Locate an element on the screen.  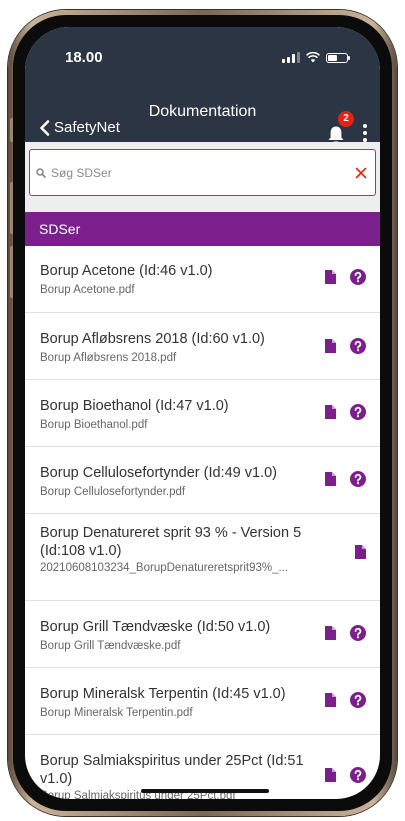
item-filename: Borup Acetone.pdf is located at coordinates (87, 290).